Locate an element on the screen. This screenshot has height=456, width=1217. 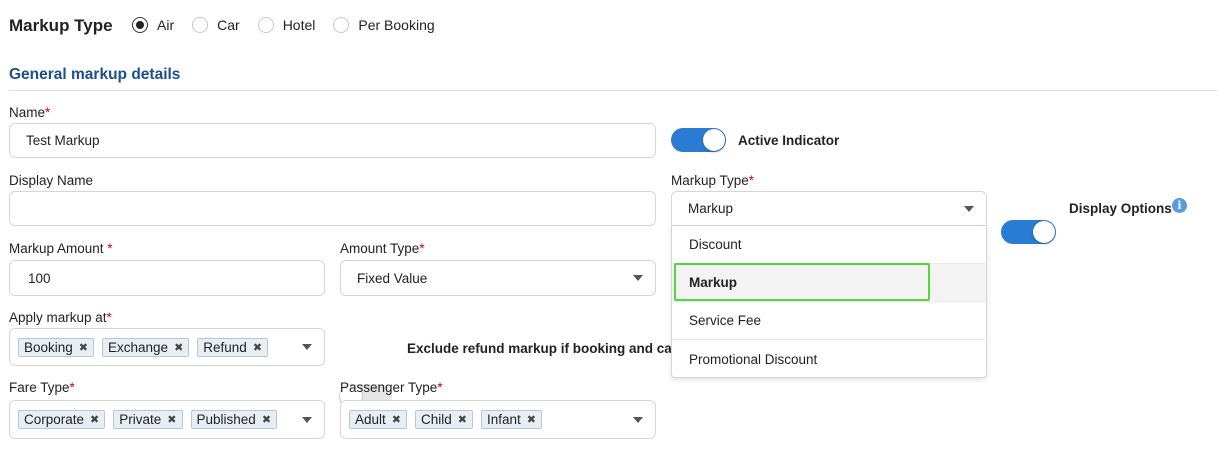
apply-markup-at-multiselect: Booking ✖ Exchange ✖ Refund ✖ is located at coordinates (167, 347).